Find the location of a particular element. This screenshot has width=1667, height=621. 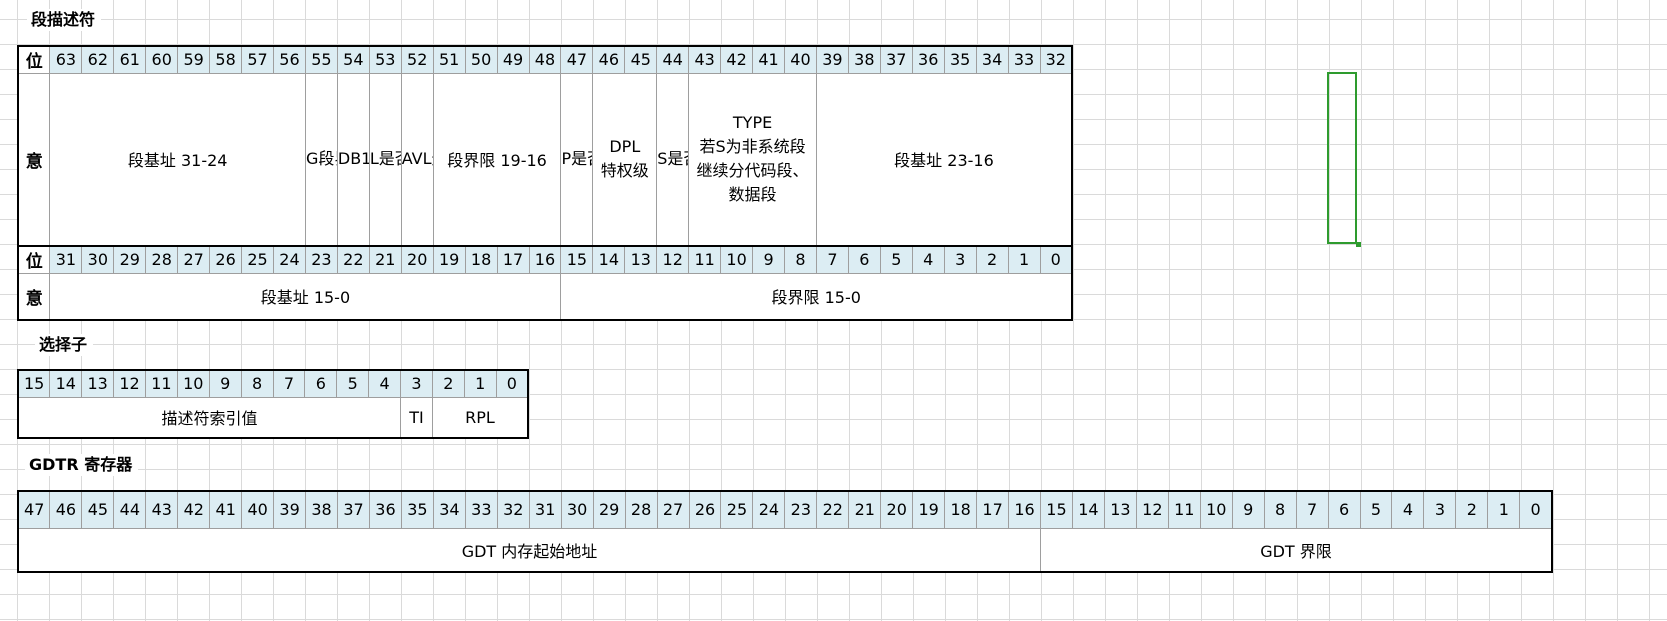

dpl-cell: DPL 特权级 is located at coordinates (625, 159).